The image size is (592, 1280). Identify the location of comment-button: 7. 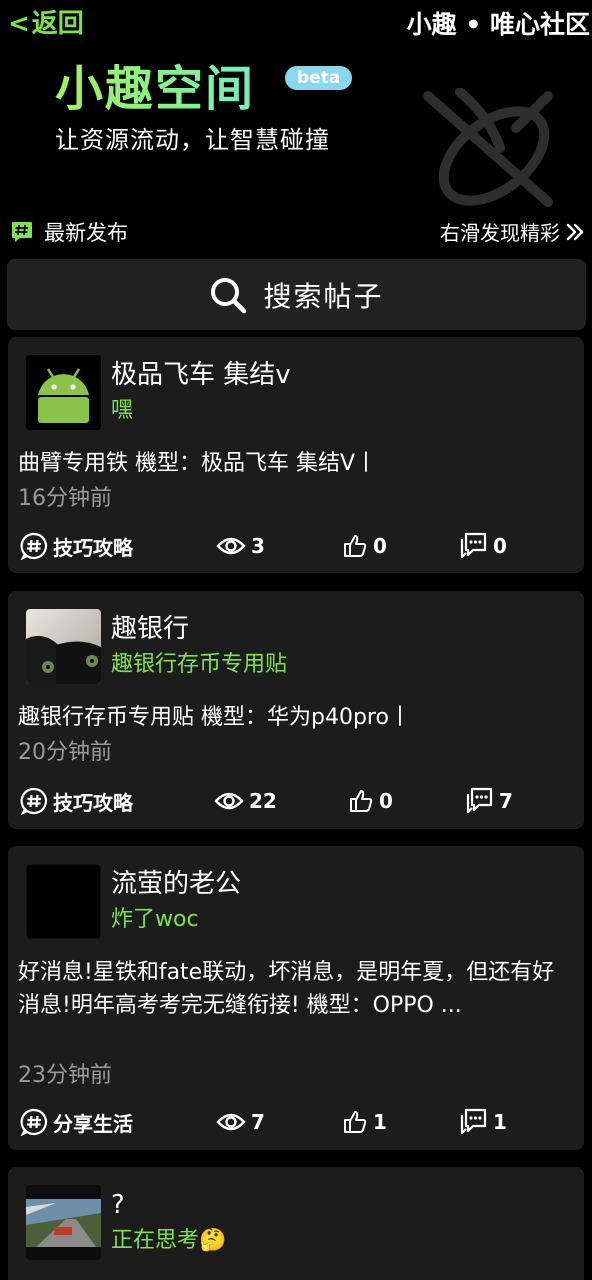
(488, 801).